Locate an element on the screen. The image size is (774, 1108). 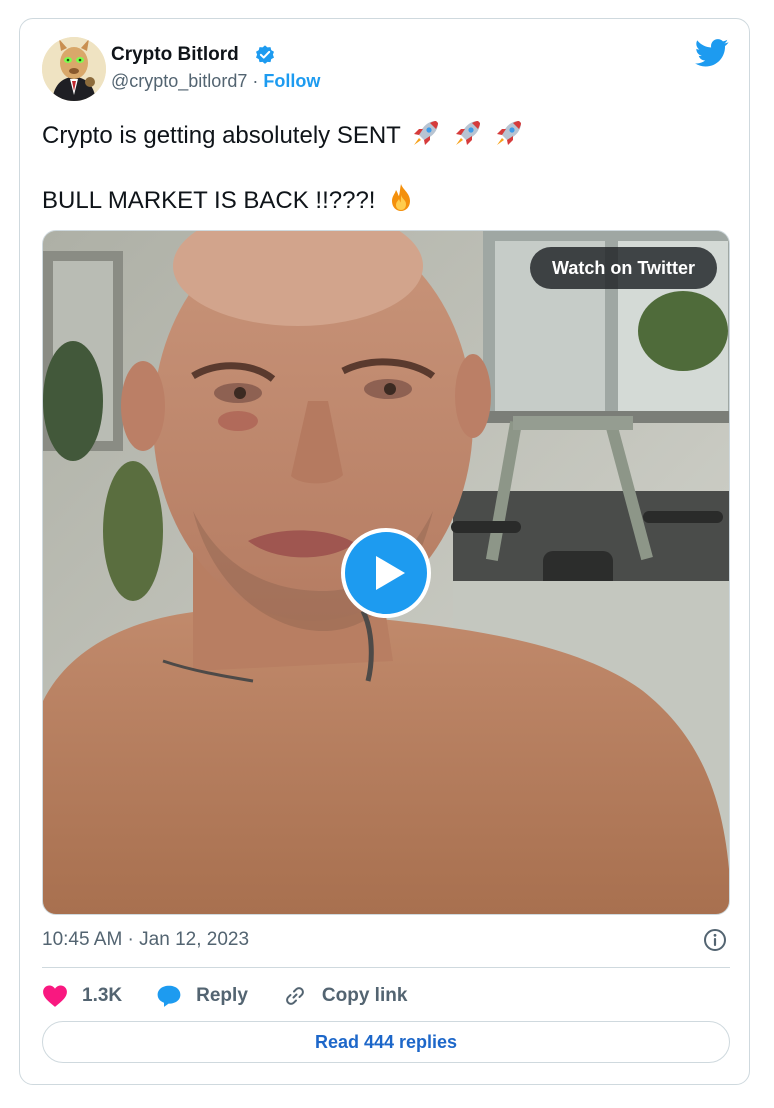
play-button is located at coordinates (386, 573).